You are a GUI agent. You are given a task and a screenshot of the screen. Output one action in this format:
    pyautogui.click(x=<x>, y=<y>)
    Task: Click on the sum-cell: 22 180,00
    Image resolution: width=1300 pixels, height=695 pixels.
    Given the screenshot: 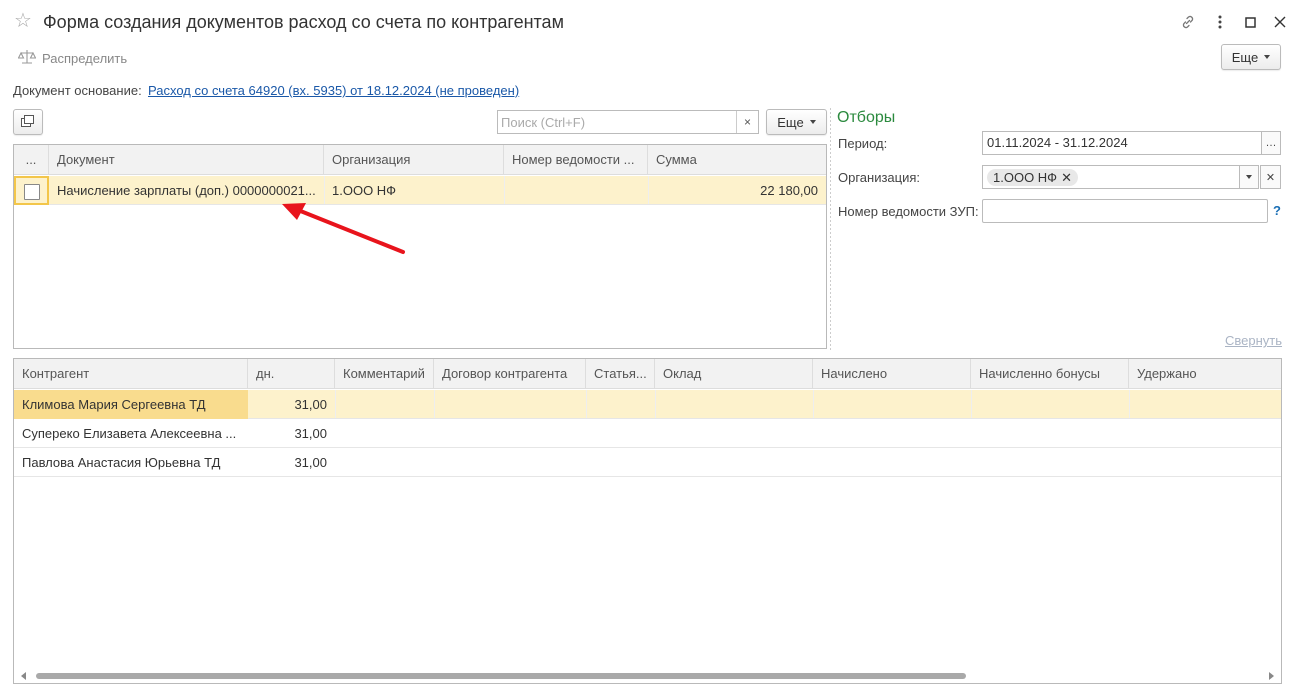 What is the action you would take?
    pyautogui.click(x=737, y=190)
    